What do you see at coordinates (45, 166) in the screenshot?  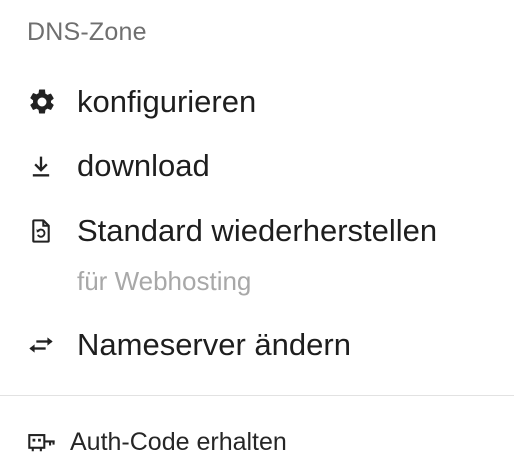 I see `download-icon` at bounding box center [45, 166].